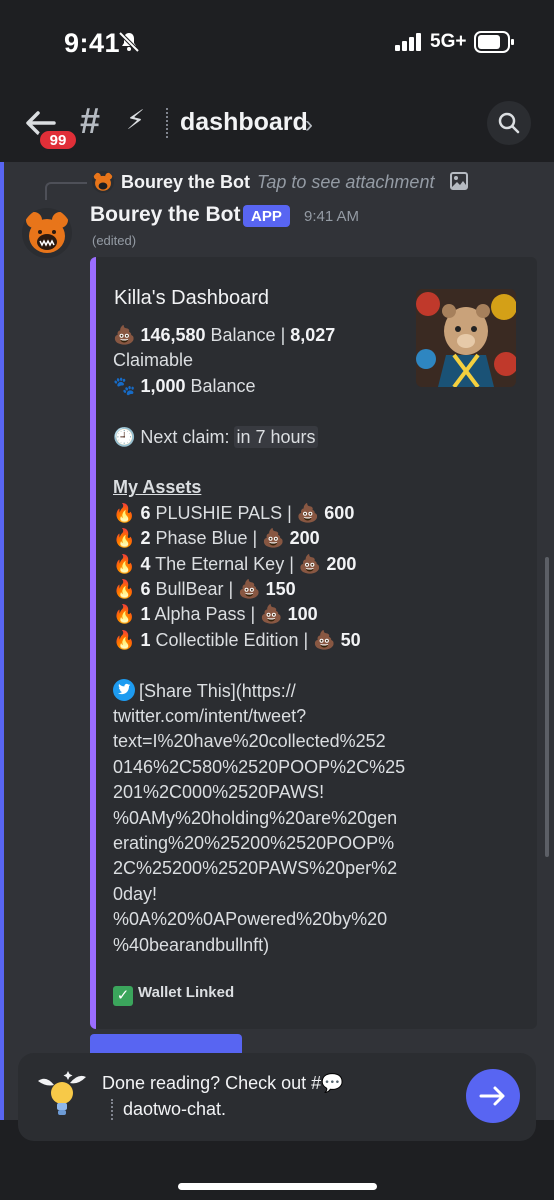  I want to click on asset-row: 🔥 2 Phase Blue | 💩 200, so click(263, 538).